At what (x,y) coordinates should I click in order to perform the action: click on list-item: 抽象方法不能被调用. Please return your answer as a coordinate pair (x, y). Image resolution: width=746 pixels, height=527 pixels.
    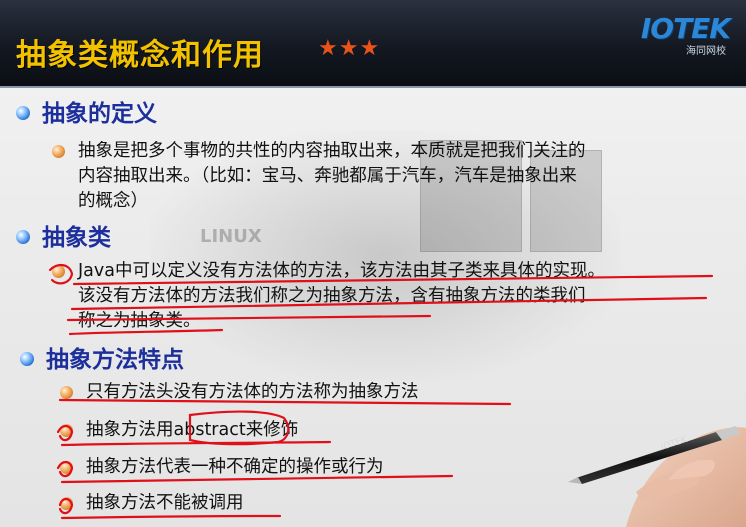
    Looking at the image, I should click on (152, 503).